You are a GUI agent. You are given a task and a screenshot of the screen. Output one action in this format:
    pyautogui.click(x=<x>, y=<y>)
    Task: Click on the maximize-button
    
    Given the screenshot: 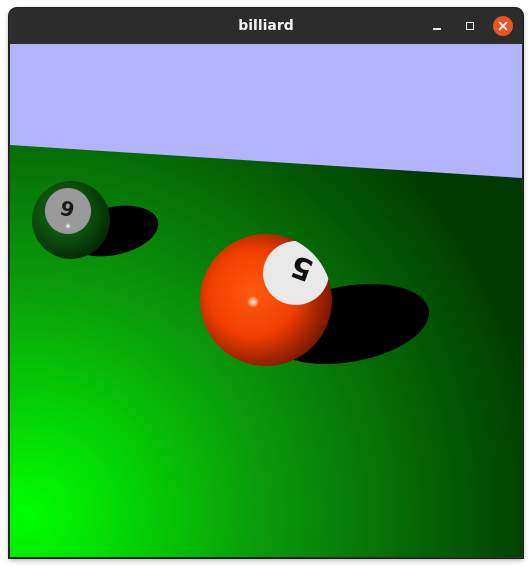 What is the action you would take?
    pyautogui.click(x=470, y=26)
    